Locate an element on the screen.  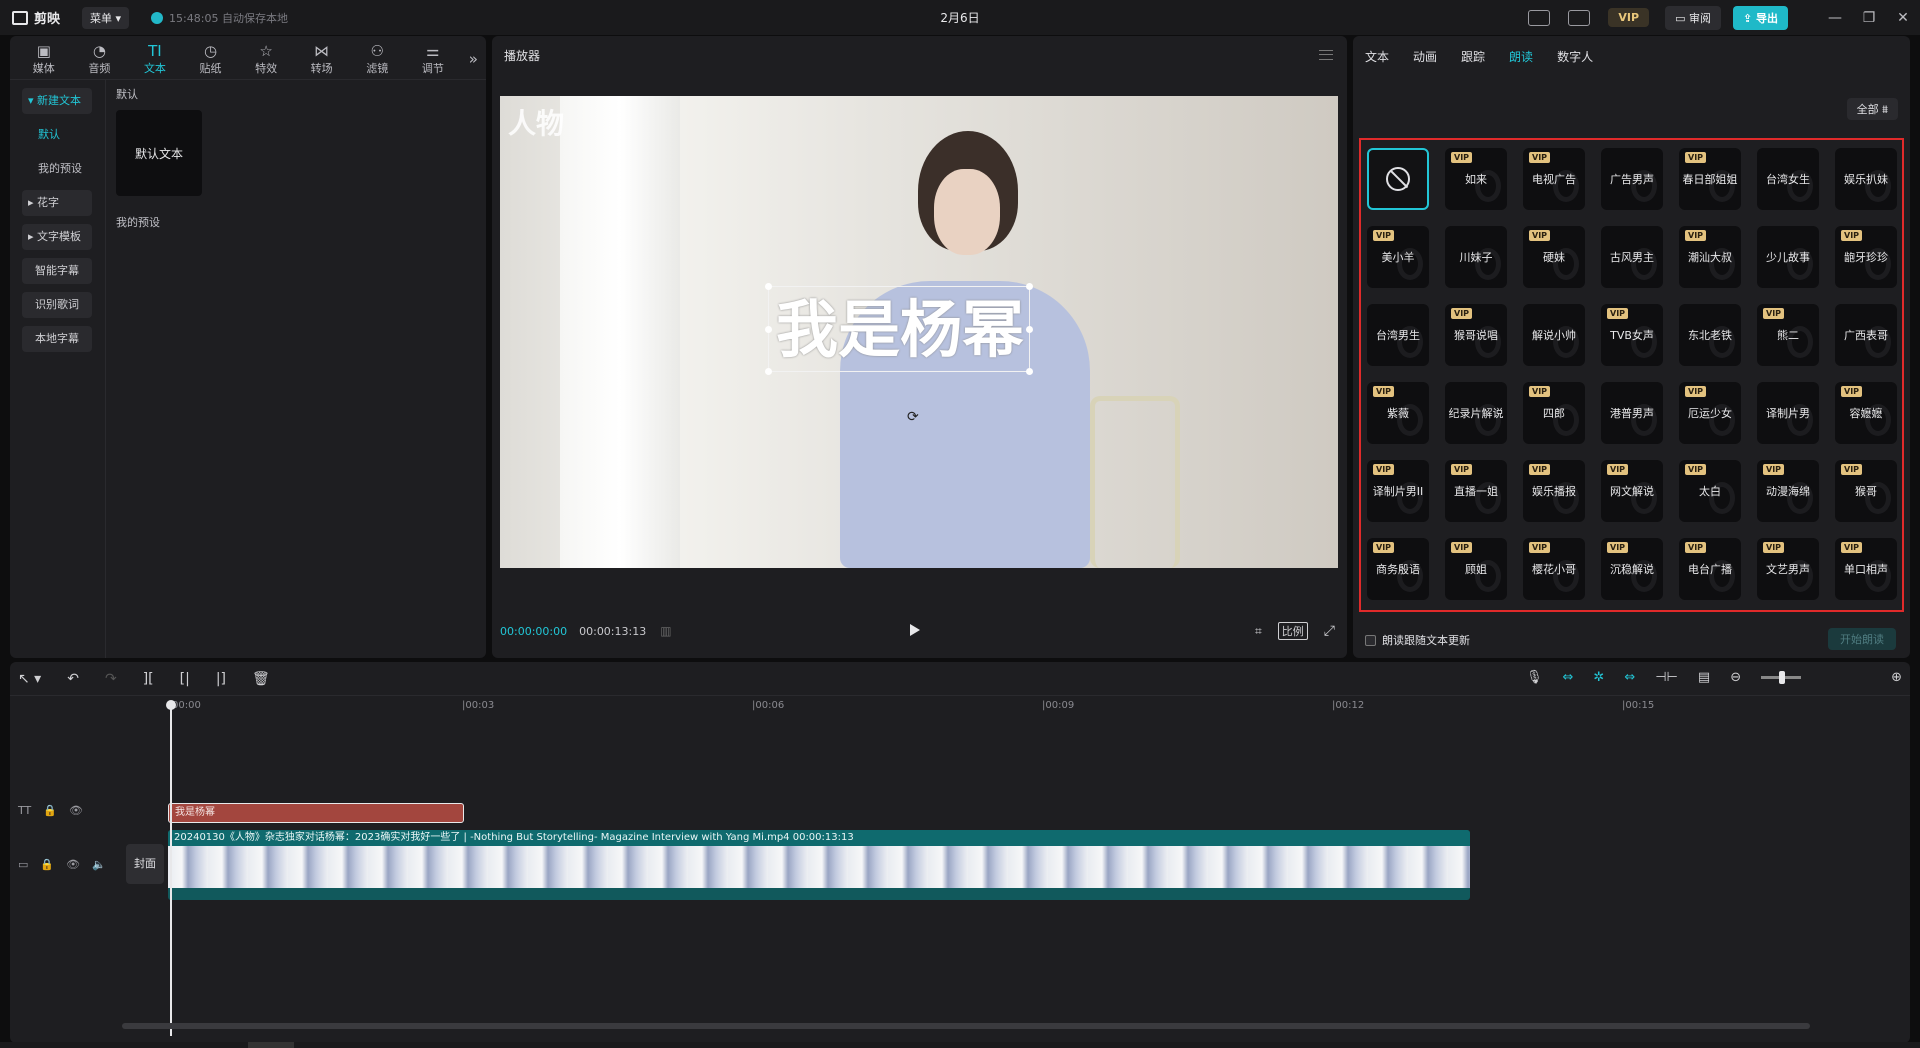
voice-option: VIP 直播一姐 is located at coordinates (1476, 491).